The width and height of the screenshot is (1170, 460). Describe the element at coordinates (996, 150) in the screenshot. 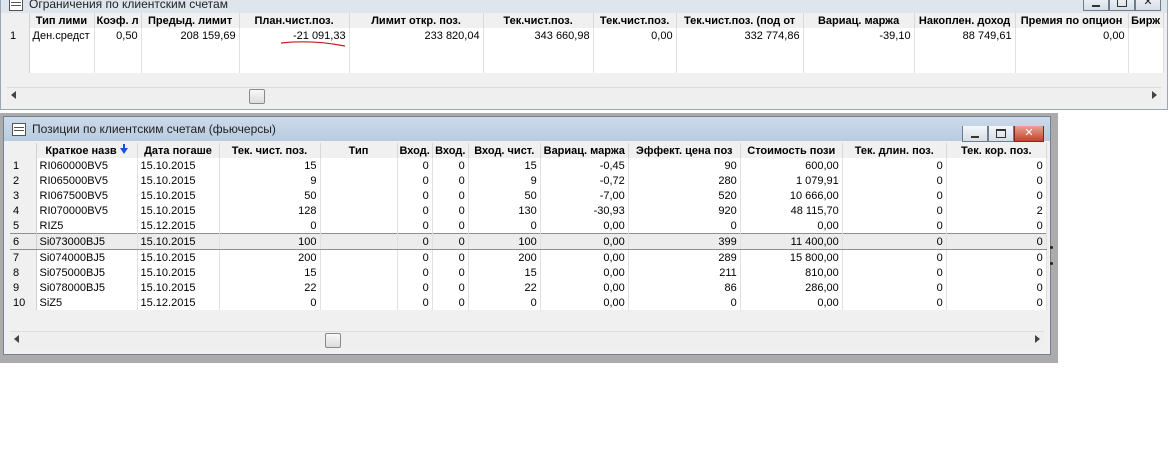

I see `column-header: Тек. кор. поз.` at that location.